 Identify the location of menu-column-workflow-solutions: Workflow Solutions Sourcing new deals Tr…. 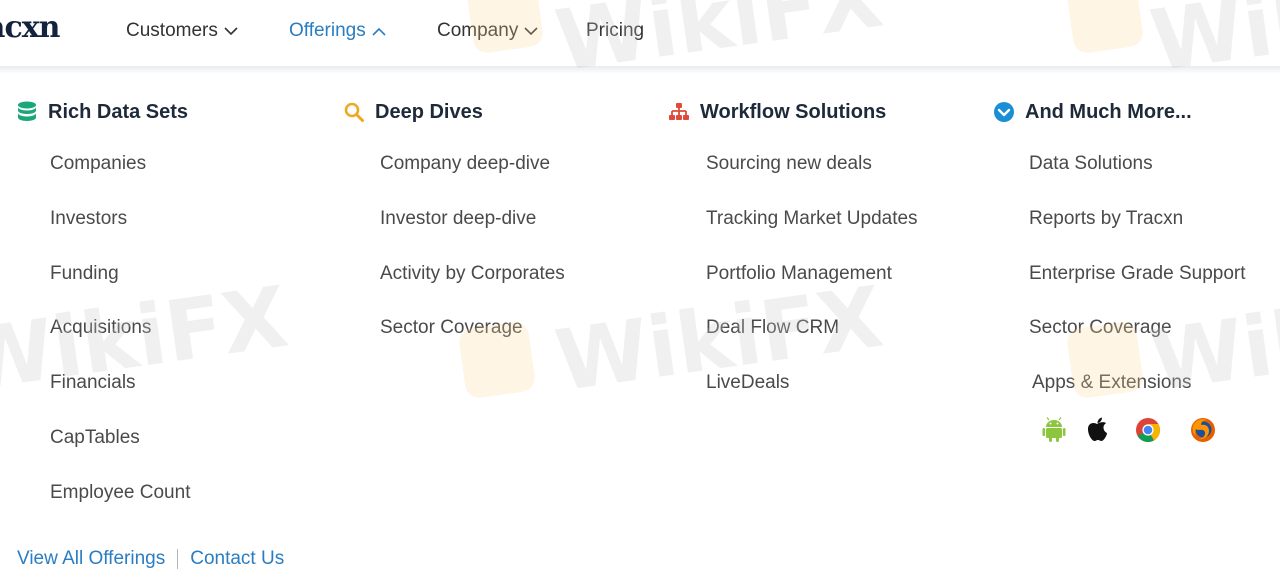
(793, 245).